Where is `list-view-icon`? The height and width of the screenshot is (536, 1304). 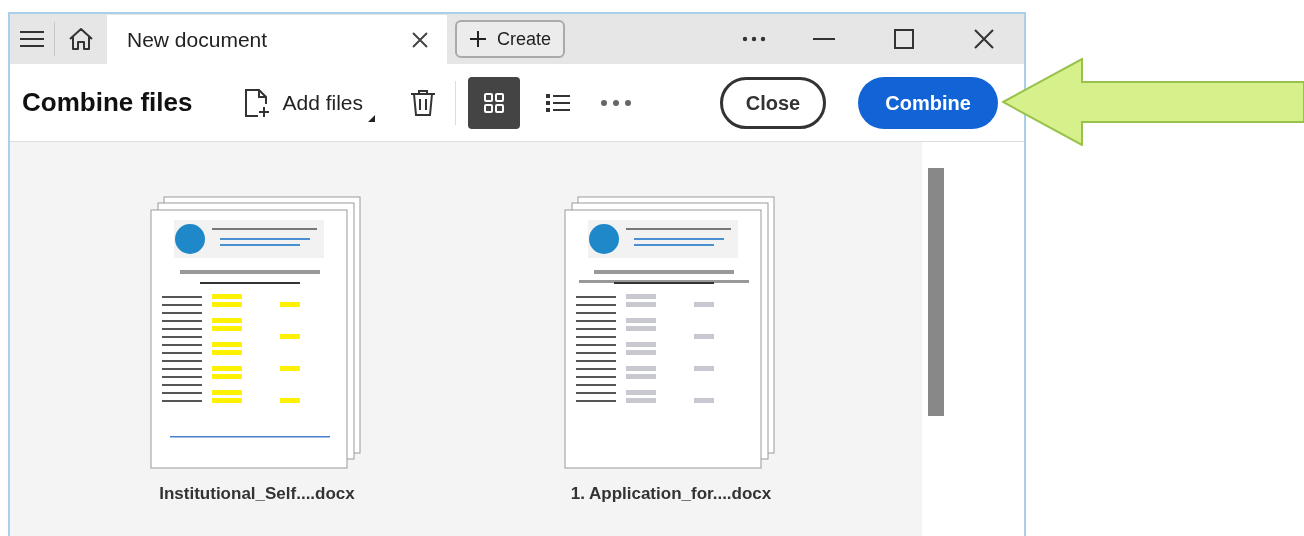 list-view-icon is located at coordinates (558, 102).